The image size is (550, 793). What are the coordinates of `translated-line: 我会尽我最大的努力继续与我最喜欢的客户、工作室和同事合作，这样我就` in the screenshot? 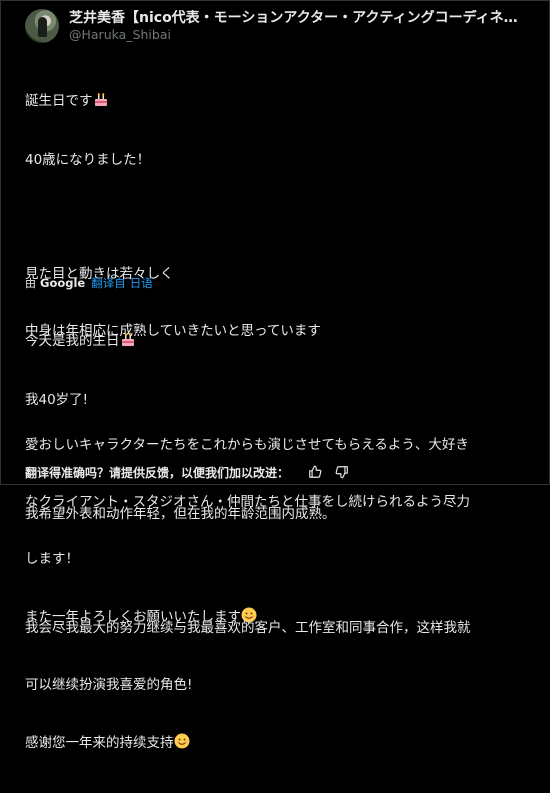 It's located at (248, 628).